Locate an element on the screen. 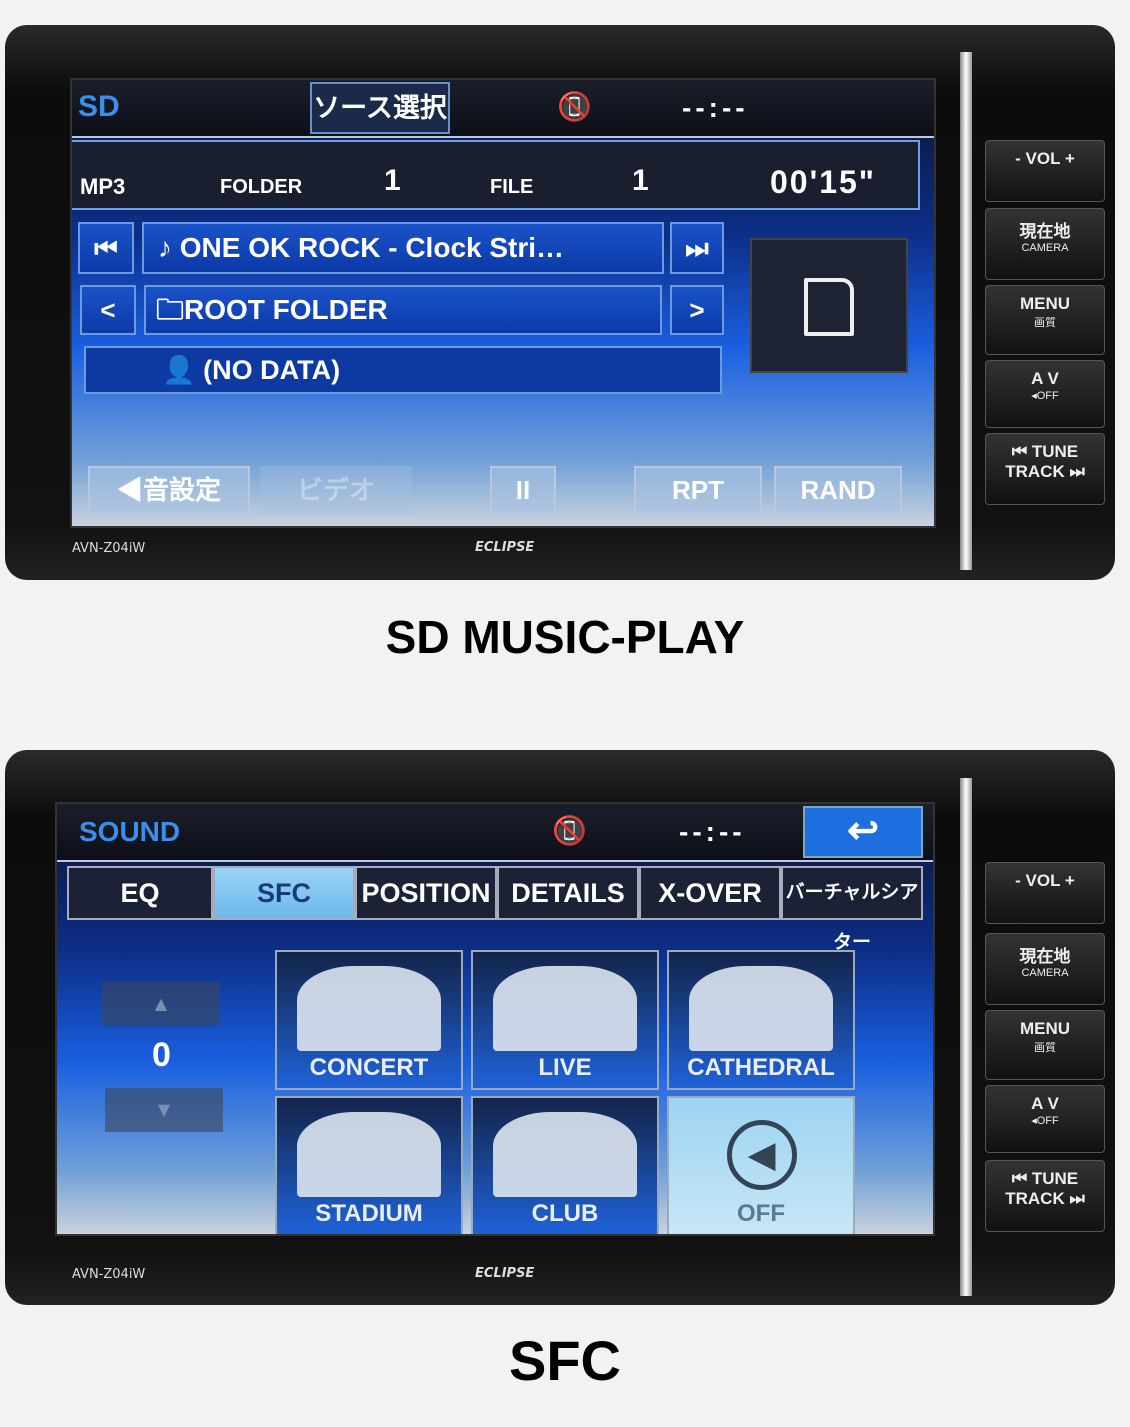 The width and height of the screenshot is (1130, 1427). tab-position: POSITION is located at coordinates (426, 893).